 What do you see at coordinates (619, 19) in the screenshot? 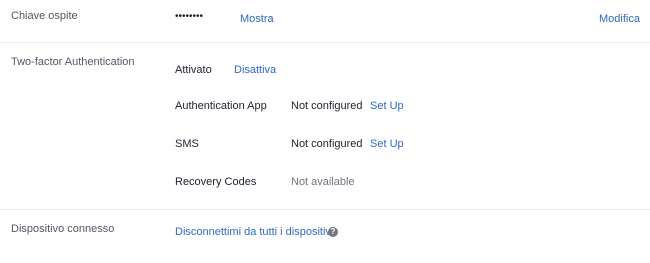
I see `edit-guest-key-link: Modifica` at bounding box center [619, 19].